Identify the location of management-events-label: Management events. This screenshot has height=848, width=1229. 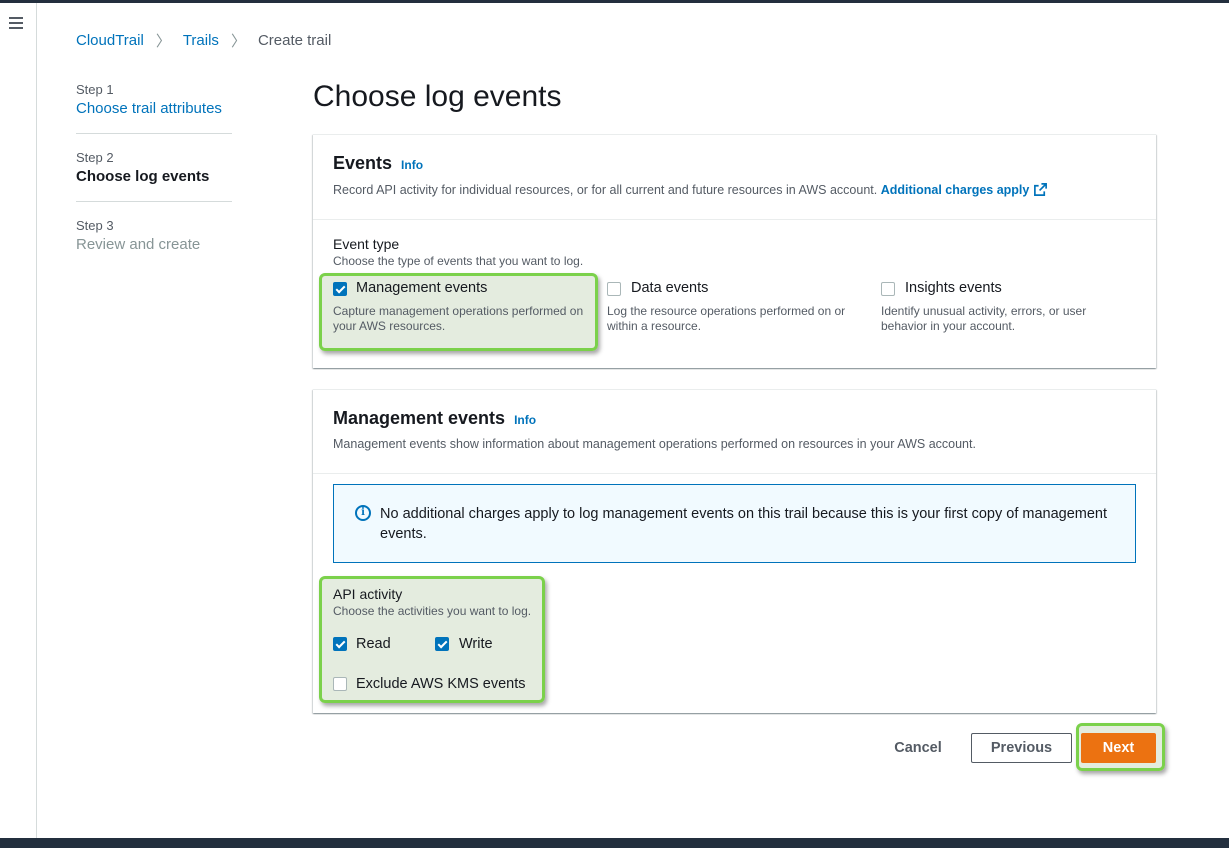
(421, 288).